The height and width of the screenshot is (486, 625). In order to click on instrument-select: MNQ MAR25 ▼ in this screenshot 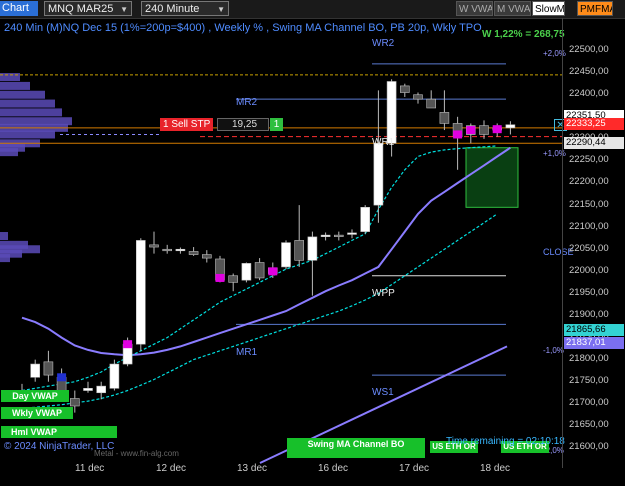, I will do `click(88, 8)`.